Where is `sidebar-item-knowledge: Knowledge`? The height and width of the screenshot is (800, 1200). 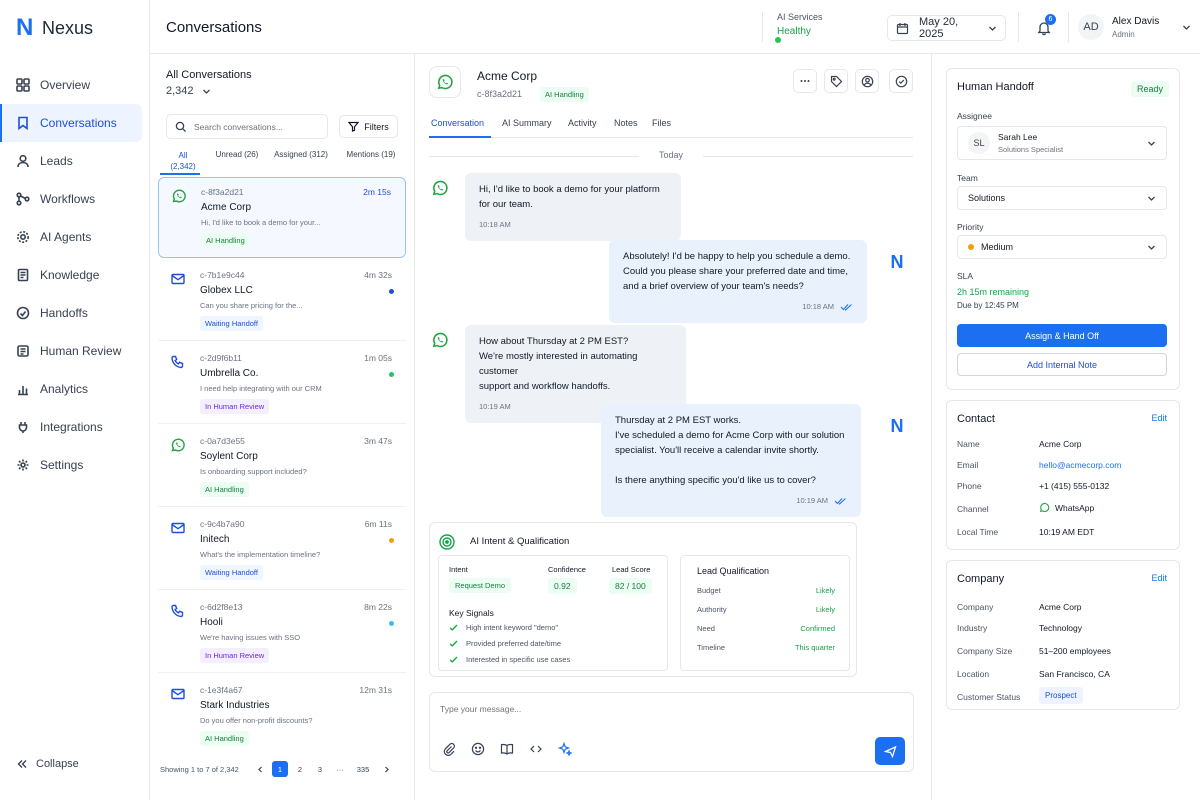 sidebar-item-knowledge: Knowledge is located at coordinates (75, 275).